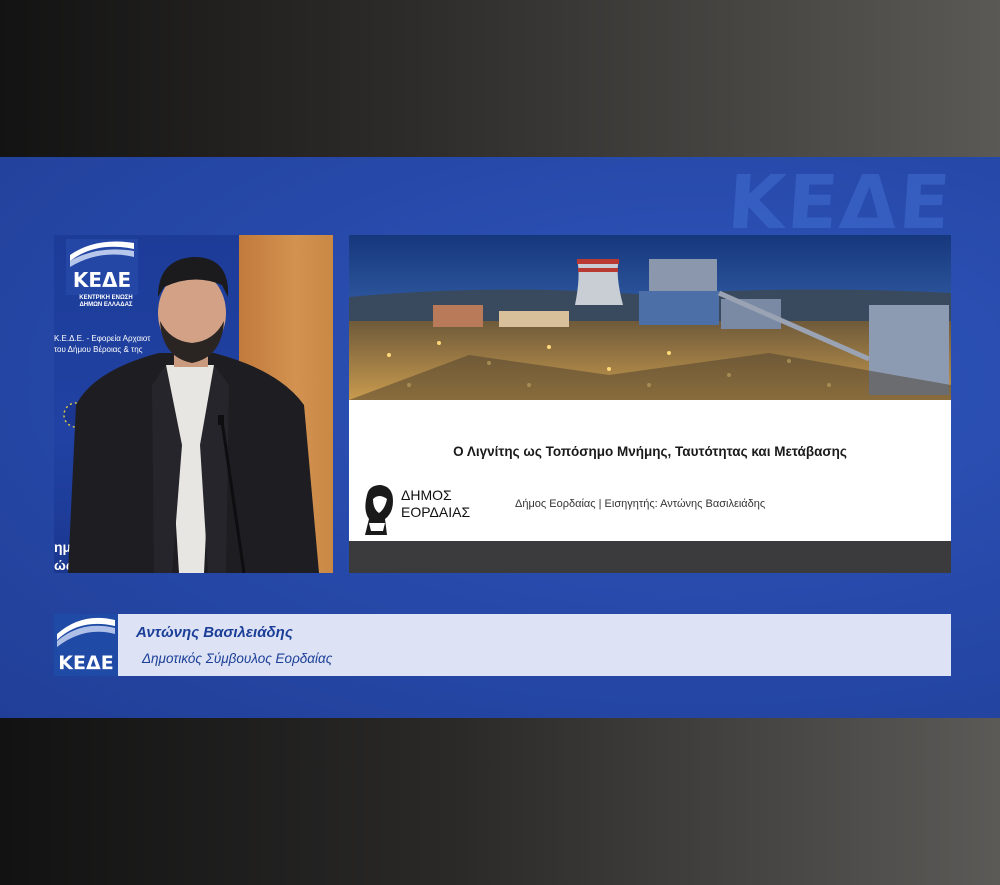  I want to click on municipality-name: ΔΗΜΟΣ ΕΟΡΔΑΙΑΣ, so click(435, 504).